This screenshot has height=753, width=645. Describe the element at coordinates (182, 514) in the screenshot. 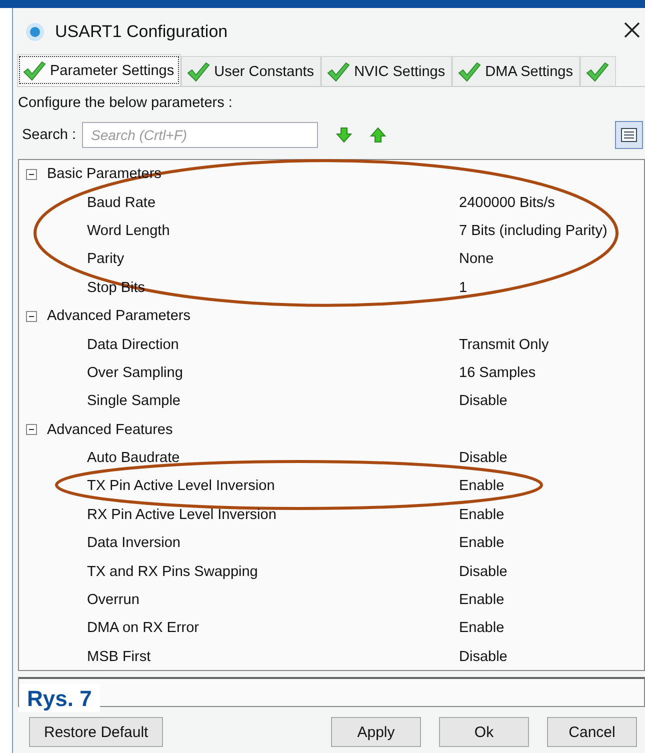

I see `parameter-name: RX Pin Active Level Inversion` at that location.